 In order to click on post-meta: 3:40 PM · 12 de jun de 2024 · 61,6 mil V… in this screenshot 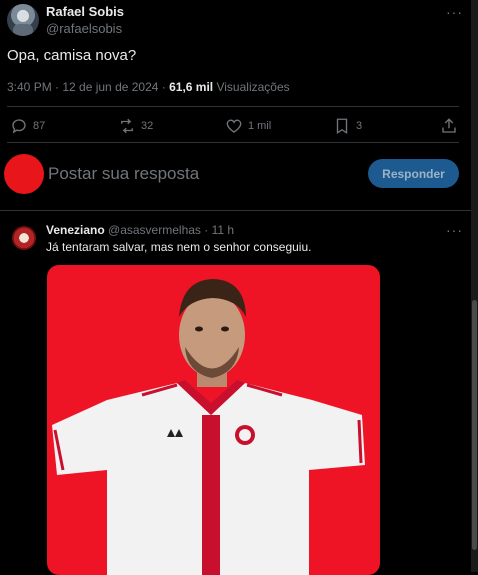, I will do `click(148, 87)`.